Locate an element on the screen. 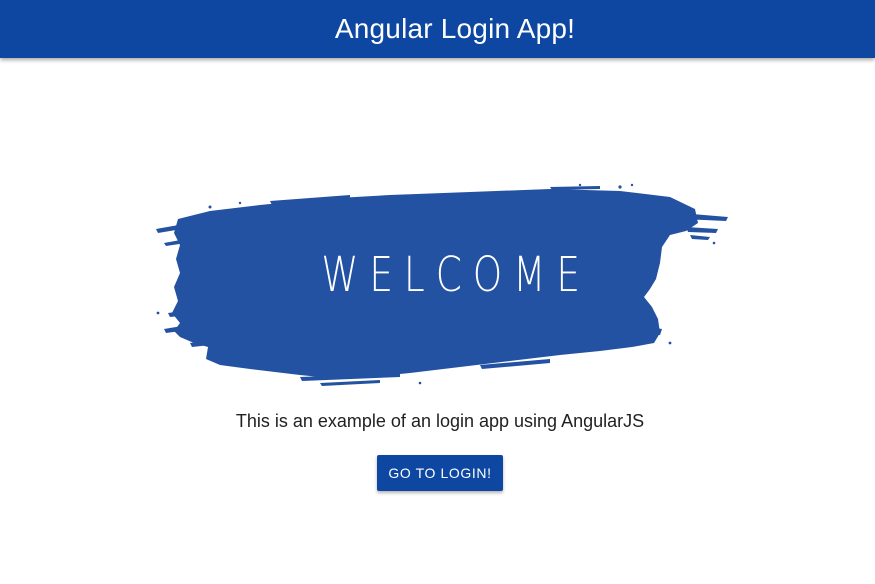 Image resolution: width=875 pixels, height=584 pixels. go-to-login-button: GO TO LOGIN! is located at coordinates (440, 473).